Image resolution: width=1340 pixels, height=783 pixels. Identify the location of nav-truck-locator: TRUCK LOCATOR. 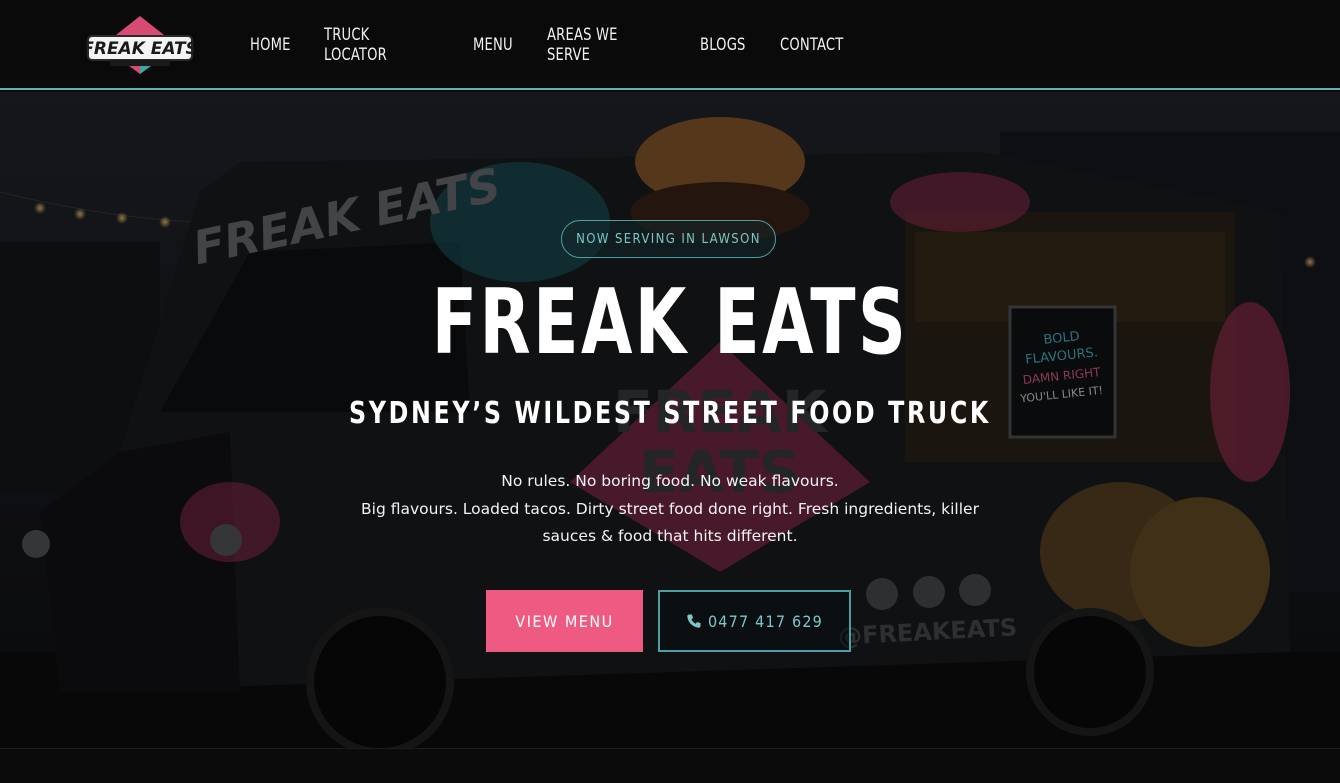
(373, 45).